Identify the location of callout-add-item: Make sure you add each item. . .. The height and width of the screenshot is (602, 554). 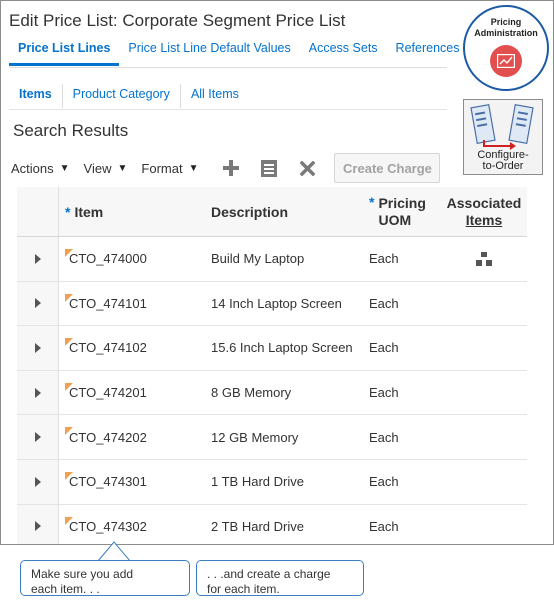
(105, 578).